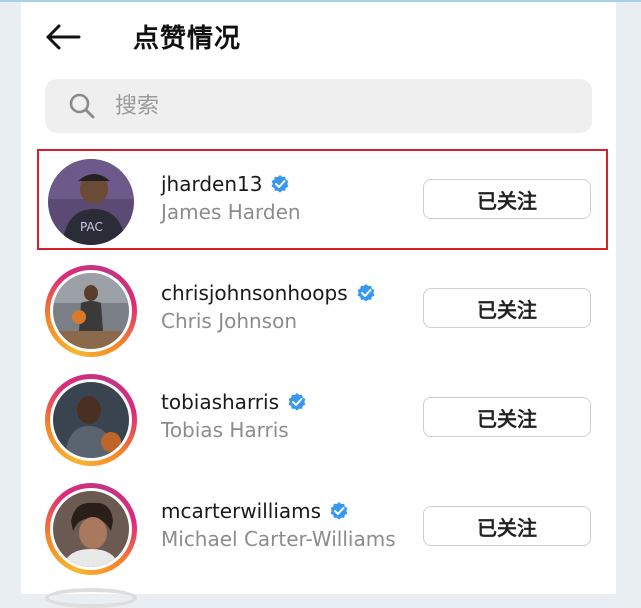 The height and width of the screenshot is (608, 641). What do you see at coordinates (241, 511) in the screenshot?
I see `username-text: mcarterwilliams` at bounding box center [241, 511].